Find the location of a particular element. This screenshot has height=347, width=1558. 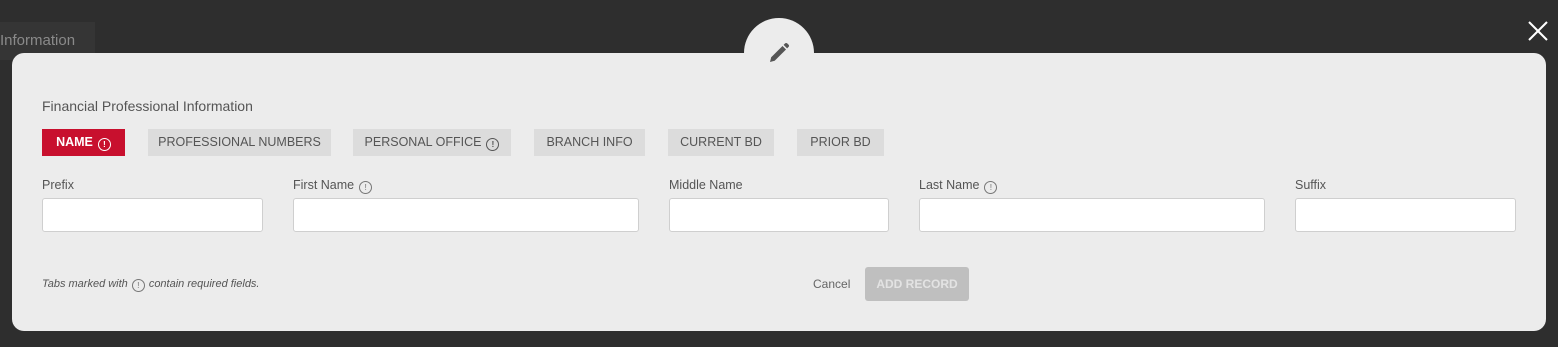

suffix-label-text: Suffix is located at coordinates (1311, 185).